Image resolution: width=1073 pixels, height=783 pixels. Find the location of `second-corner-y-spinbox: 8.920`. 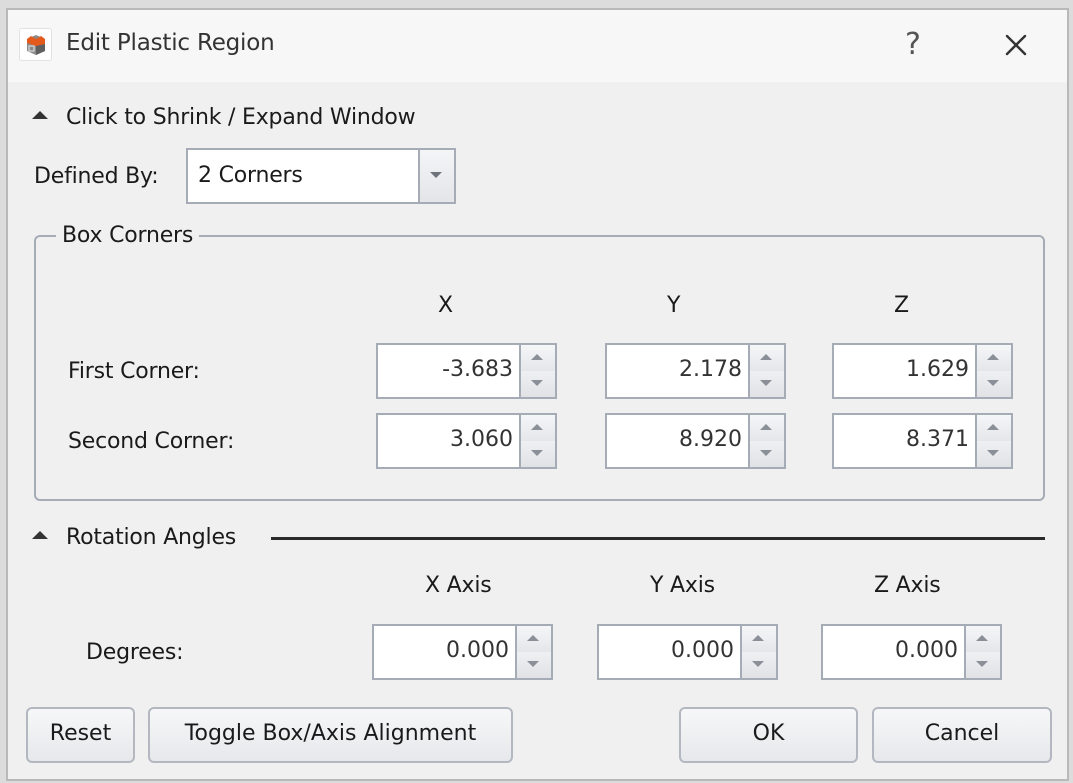

second-corner-y-spinbox: 8.920 is located at coordinates (695, 441).